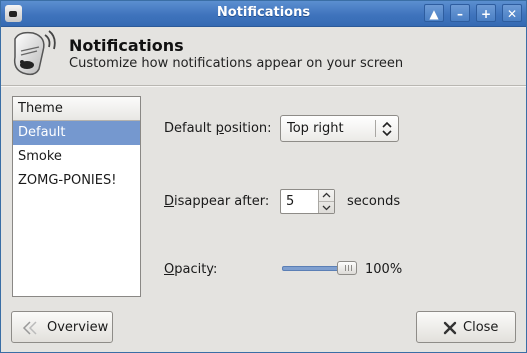 The width and height of the screenshot is (527, 353). Describe the element at coordinates (326, 196) in the screenshot. I see `increment-arrow-icon` at that location.